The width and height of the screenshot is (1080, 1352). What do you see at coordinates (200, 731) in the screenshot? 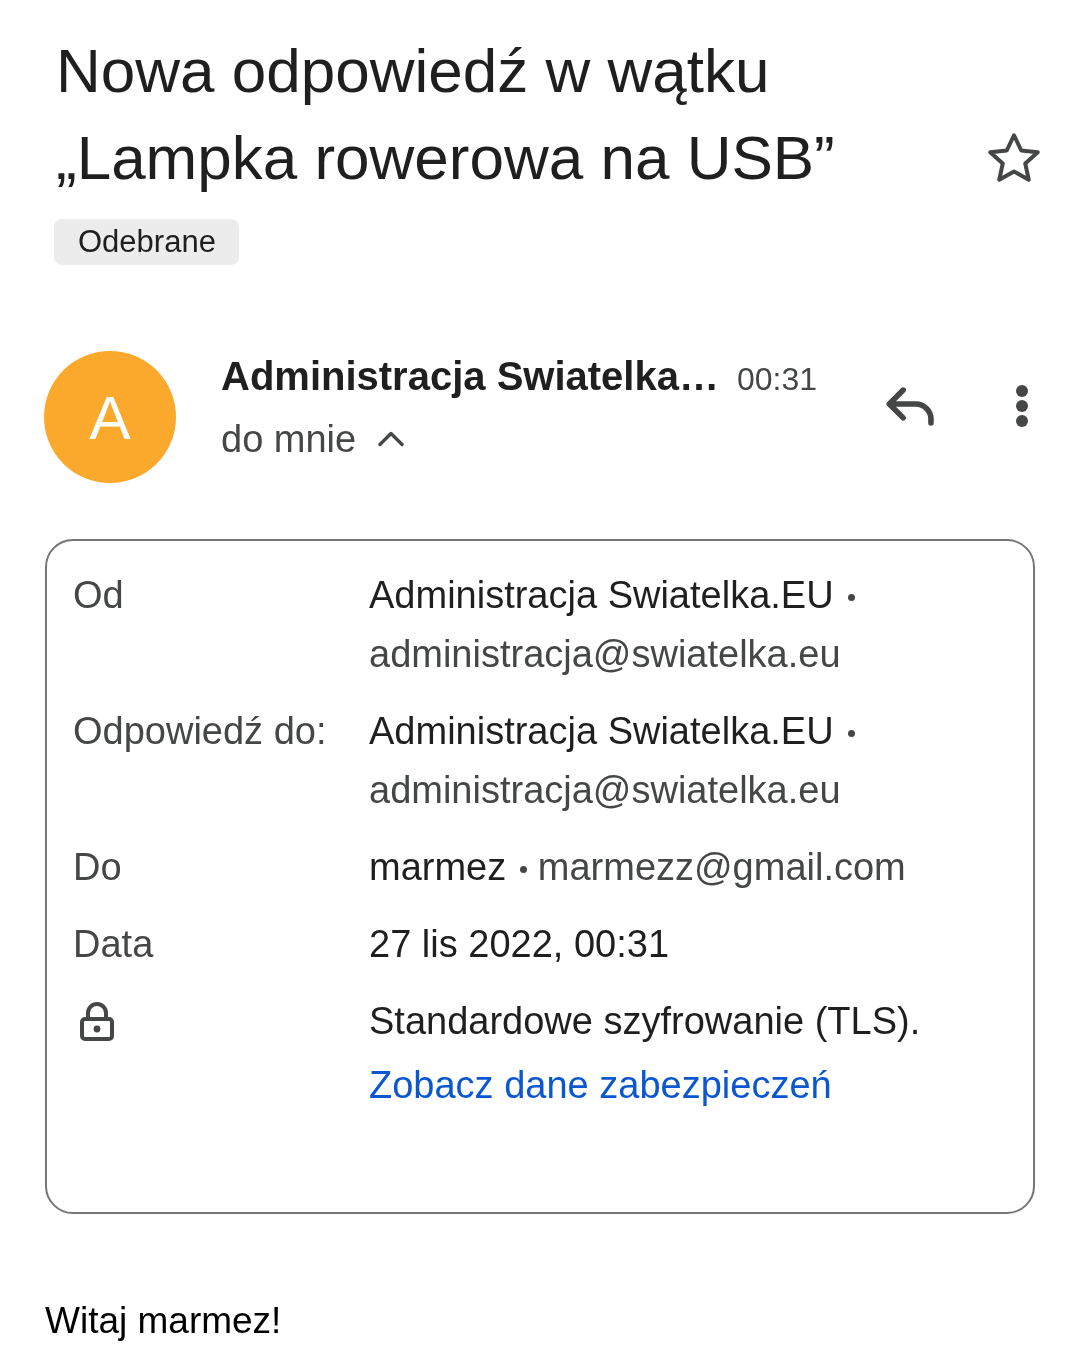
I see `detail-label: Odpowiedź do:` at bounding box center [200, 731].